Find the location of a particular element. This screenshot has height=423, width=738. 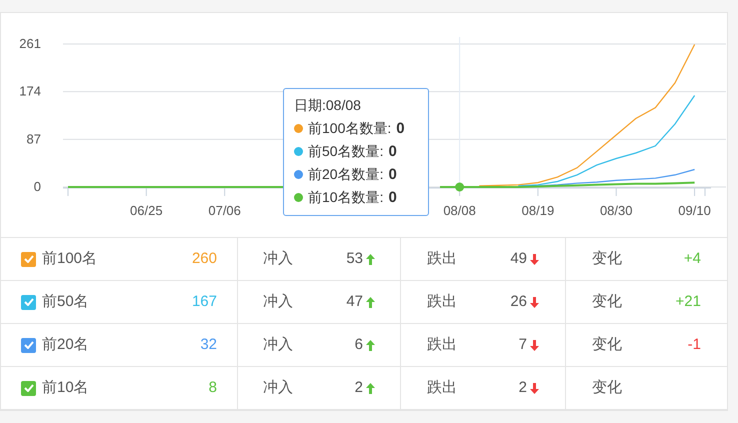

change-value: -1 is located at coordinates (694, 344).